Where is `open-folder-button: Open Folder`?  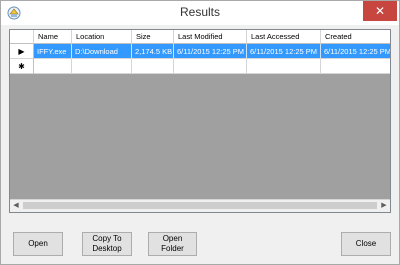 open-folder-button: Open Folder is located at coordinates (172, 244).